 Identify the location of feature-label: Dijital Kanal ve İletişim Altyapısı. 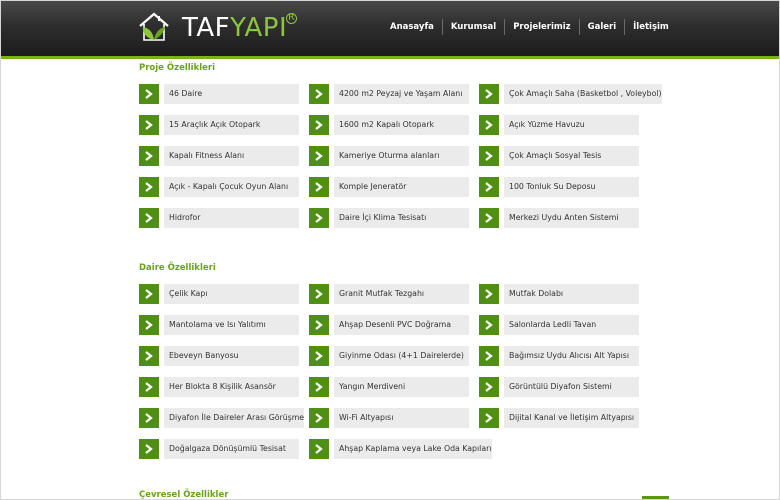
(571, 418).